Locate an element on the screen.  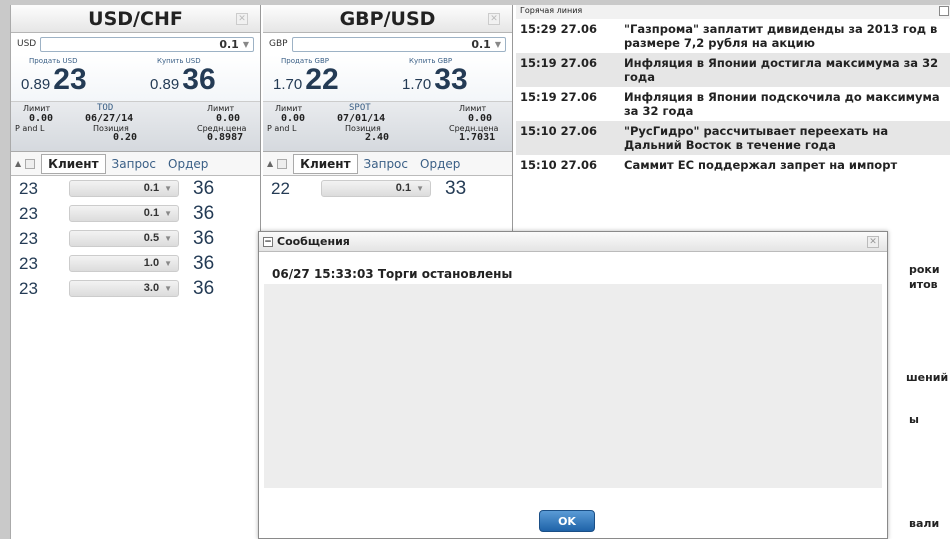
bid-value: 22 is located at coordinates (280, 188).